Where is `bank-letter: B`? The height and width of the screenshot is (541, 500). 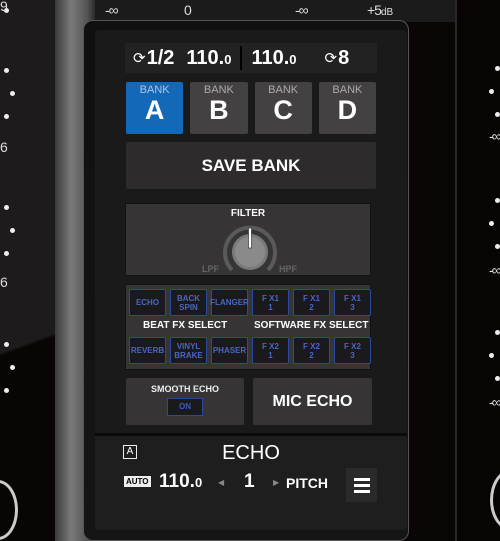 bank-letter: B is located at coordinates (219, 110).